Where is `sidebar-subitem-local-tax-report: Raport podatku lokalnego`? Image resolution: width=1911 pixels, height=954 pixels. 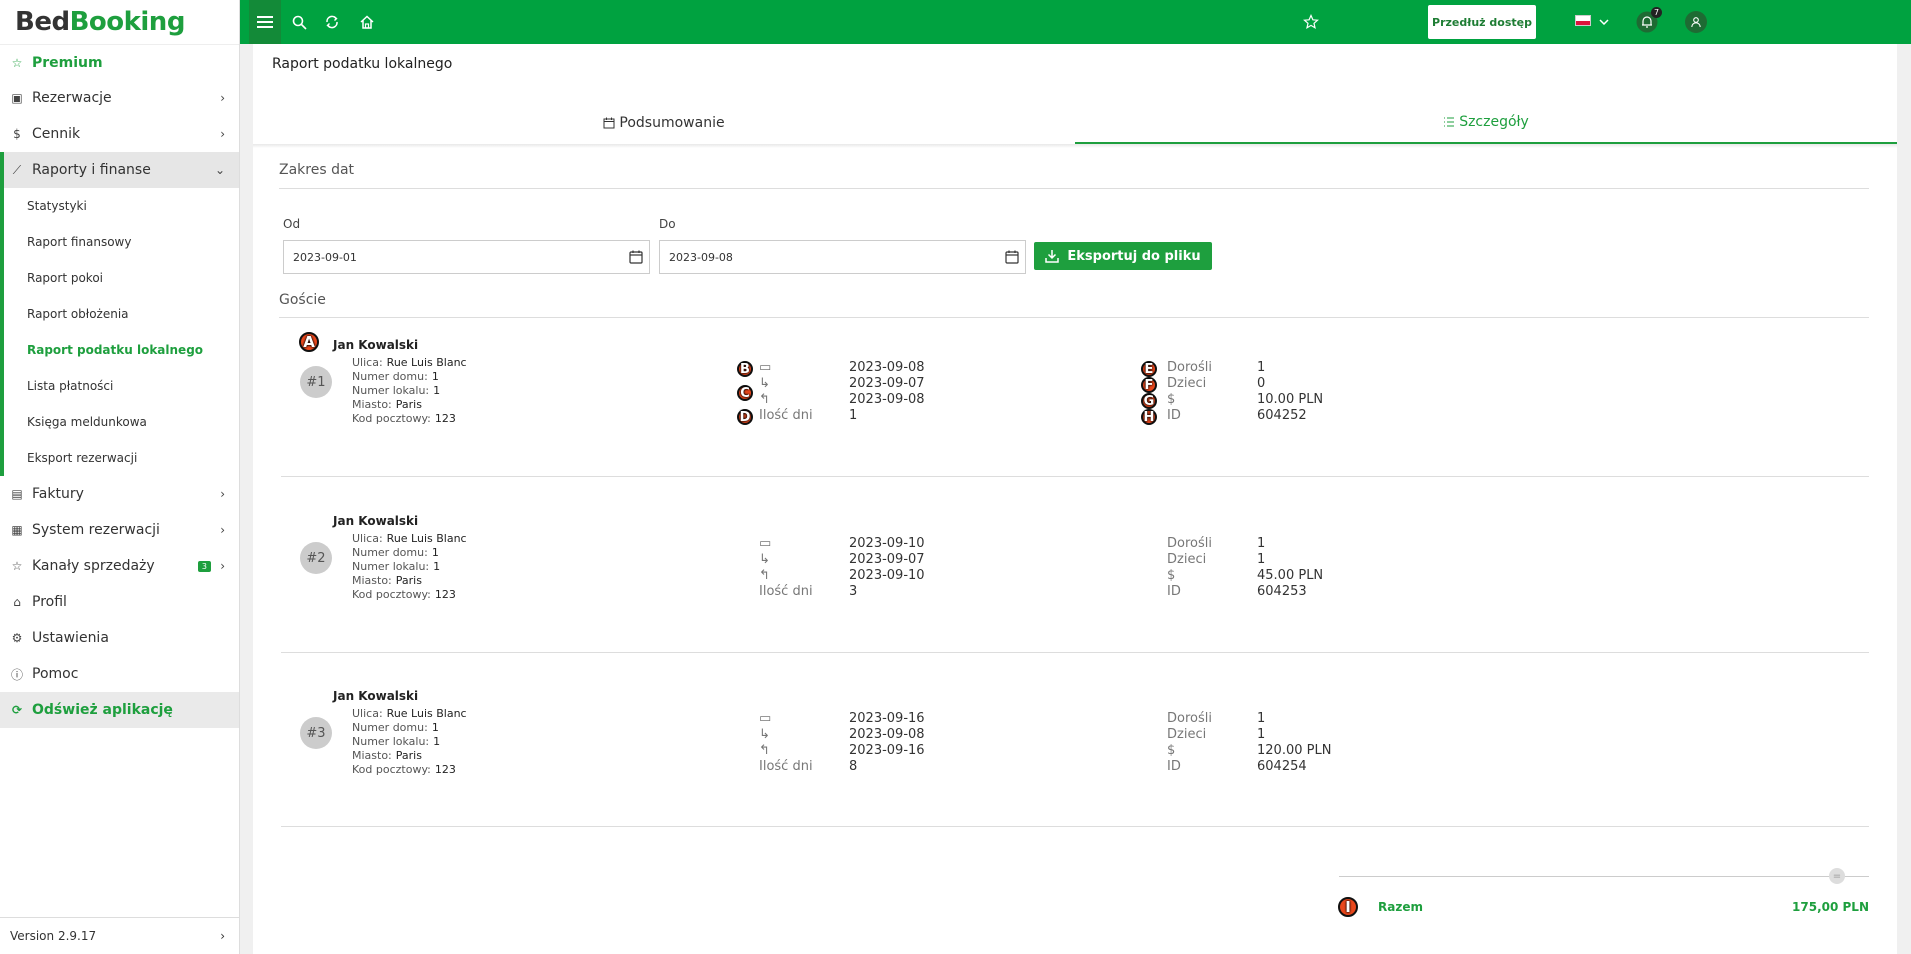
sidebar-subitem-local-tax-report: Raport podatku lokalnego is located at coordinates (121, 350).